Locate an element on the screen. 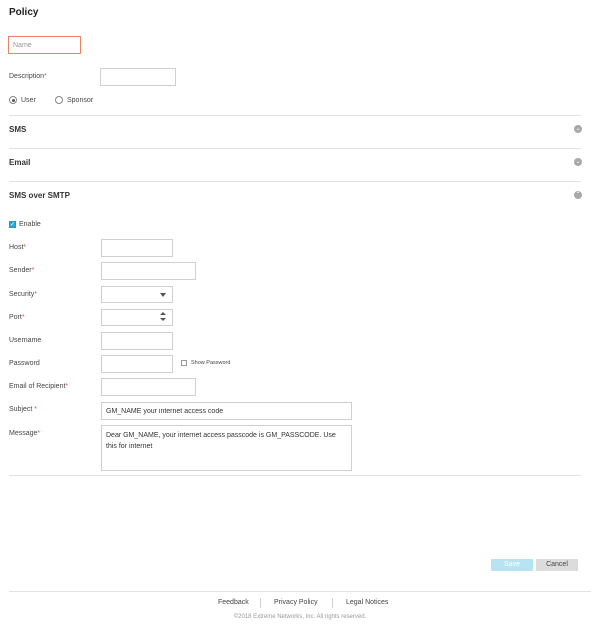  privacy-policy-link: Privacy Policy is located at coordinates (296, 602).